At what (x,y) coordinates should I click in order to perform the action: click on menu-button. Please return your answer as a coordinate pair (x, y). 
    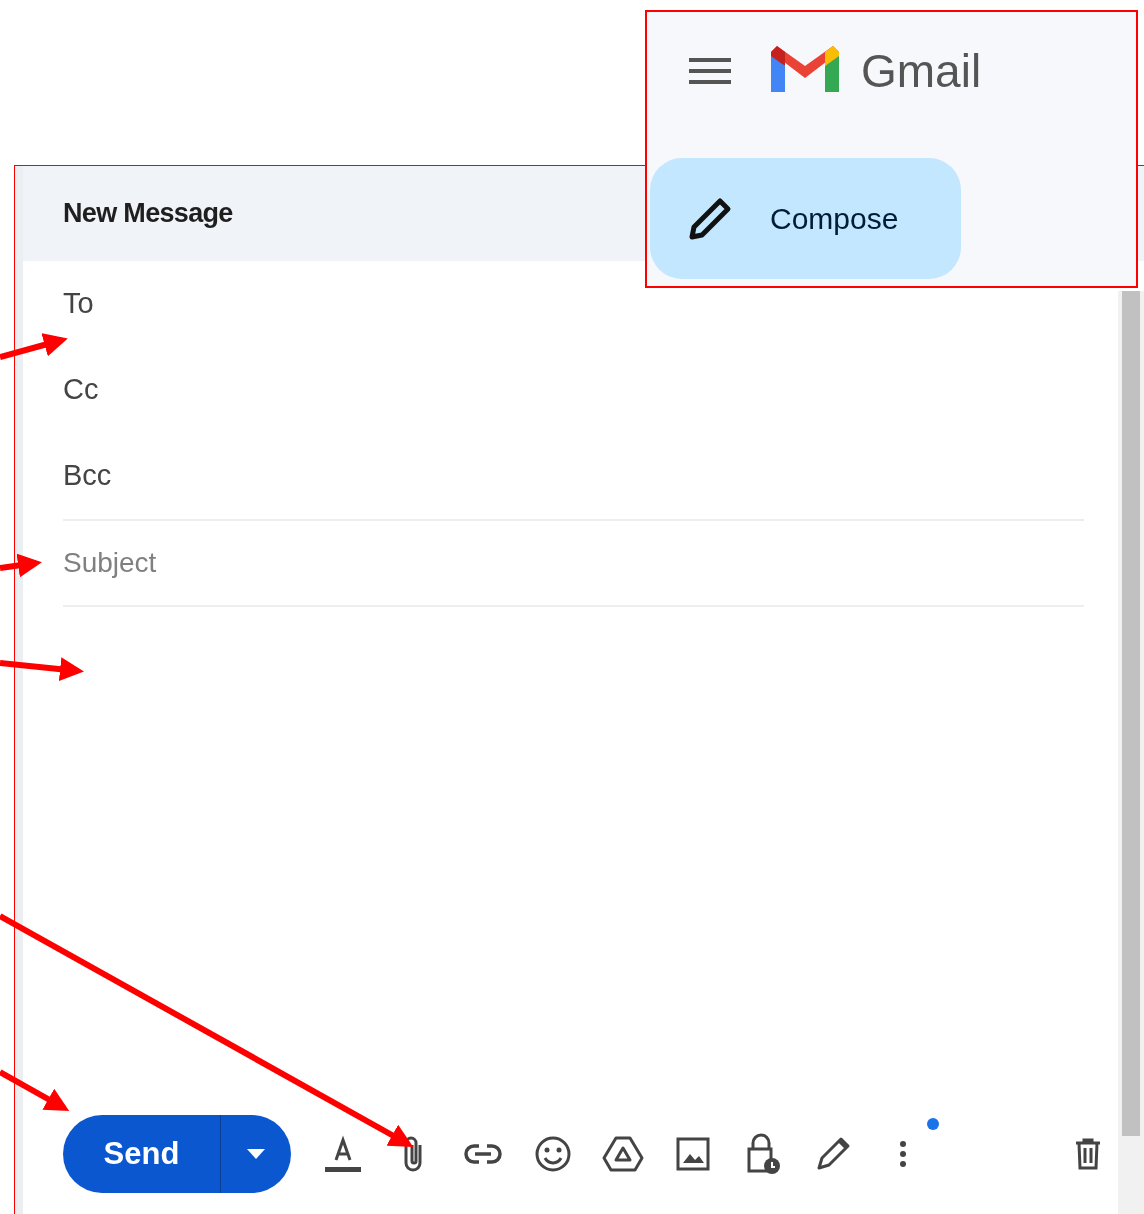
    Looking at the image, I should click on (711, 71).